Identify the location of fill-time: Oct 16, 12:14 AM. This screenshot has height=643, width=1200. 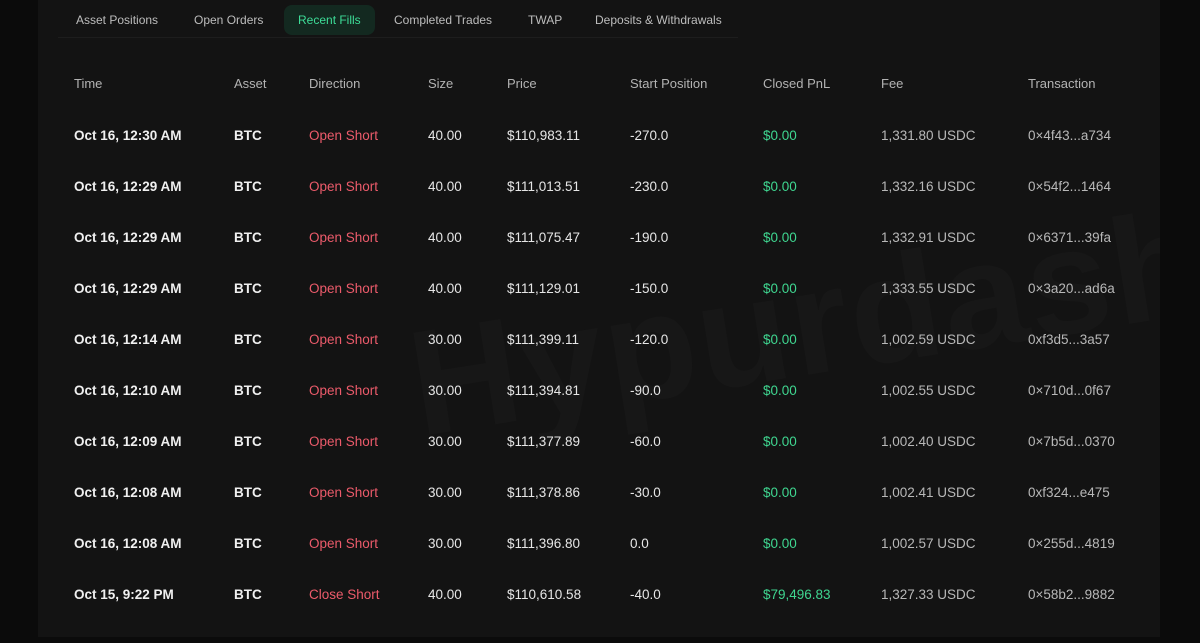
(128, 339).